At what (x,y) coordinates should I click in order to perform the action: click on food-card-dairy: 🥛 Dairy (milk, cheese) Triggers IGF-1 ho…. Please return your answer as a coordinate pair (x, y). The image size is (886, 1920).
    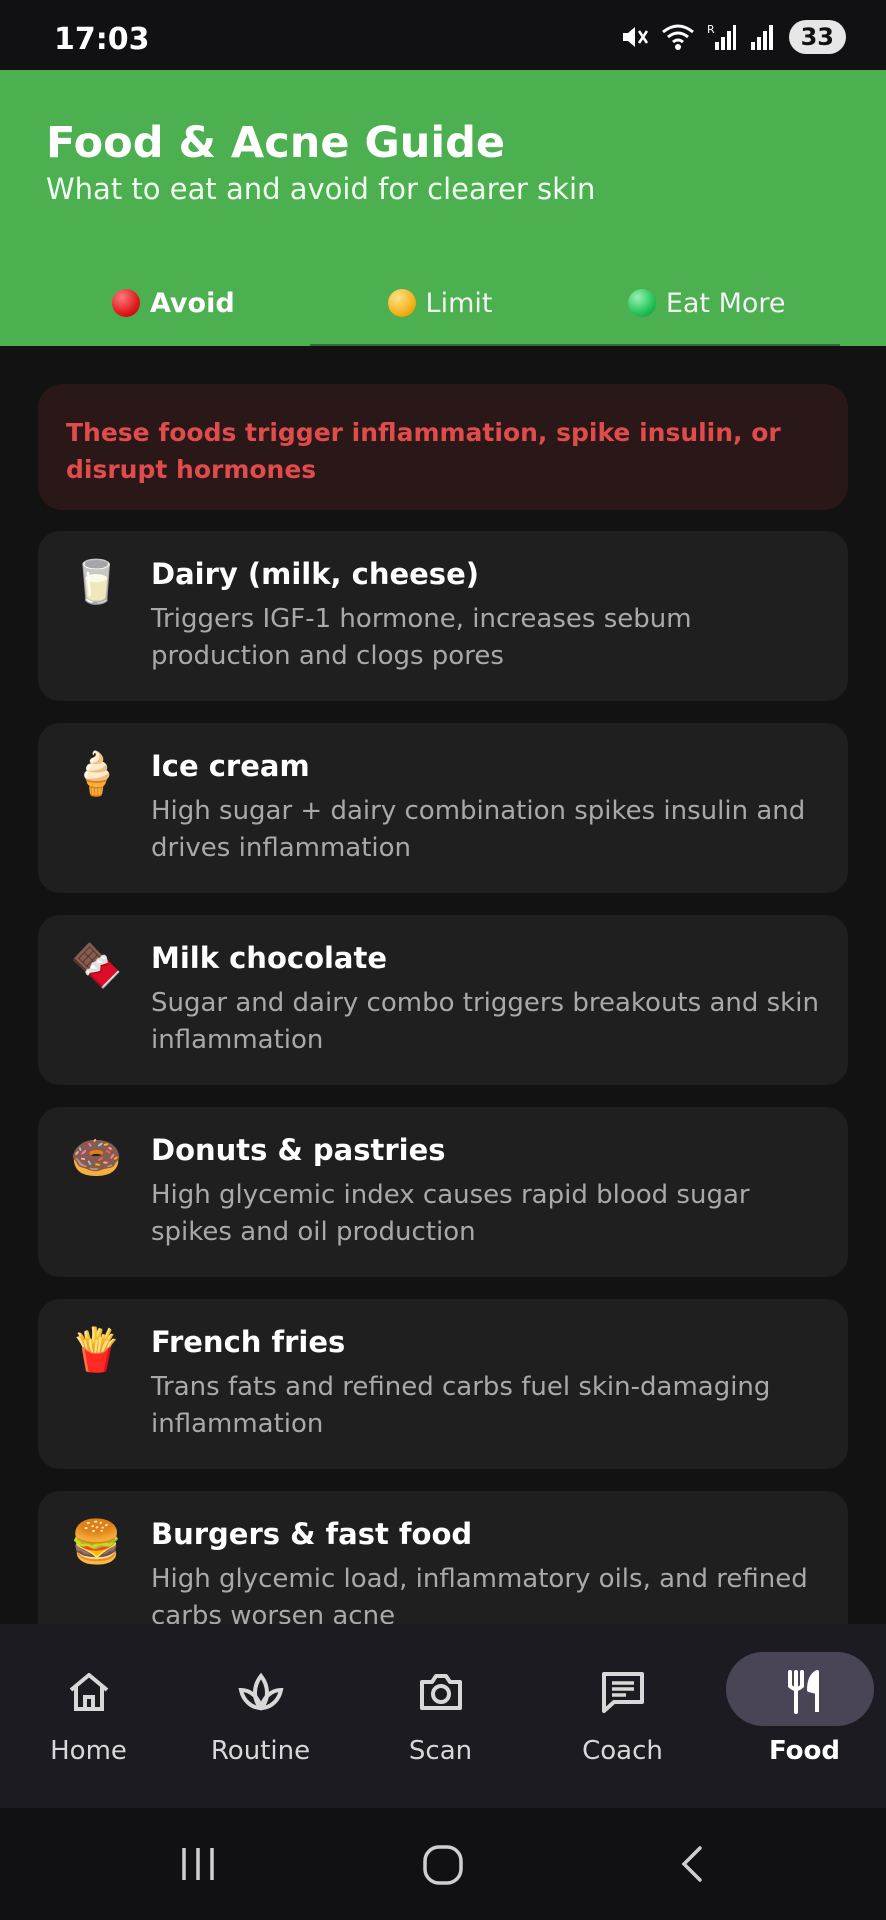
    Looking at the image, I should click on (443, 616).